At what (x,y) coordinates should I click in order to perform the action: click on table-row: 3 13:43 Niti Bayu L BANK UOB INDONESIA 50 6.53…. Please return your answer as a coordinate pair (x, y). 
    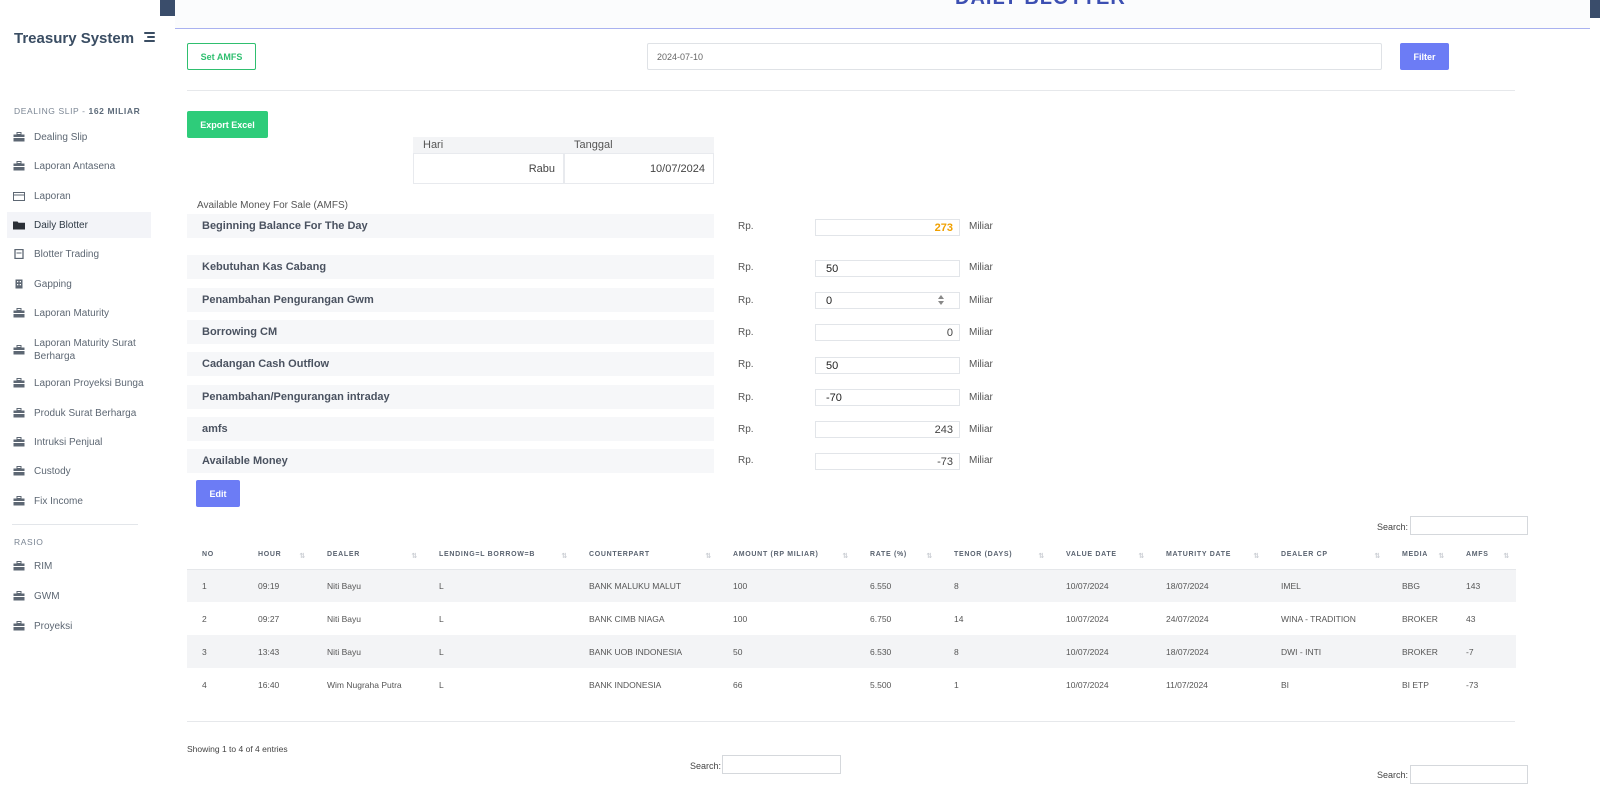
    Looking at the image, I should click on (851, 651).